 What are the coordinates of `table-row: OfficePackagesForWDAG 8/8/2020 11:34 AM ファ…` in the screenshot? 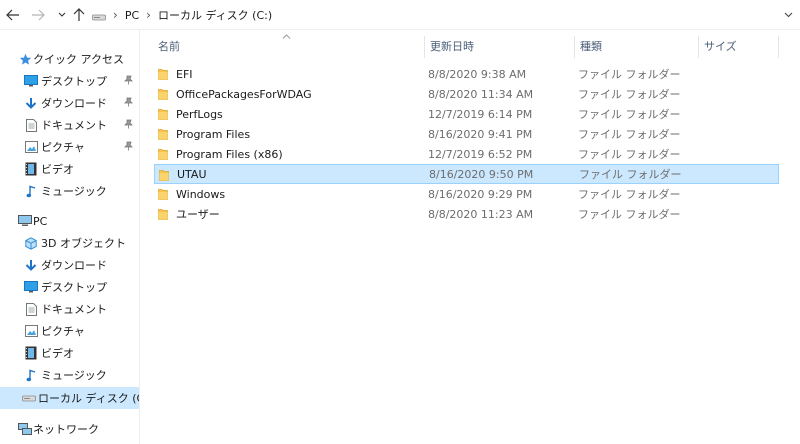 It's located at (466, 94).